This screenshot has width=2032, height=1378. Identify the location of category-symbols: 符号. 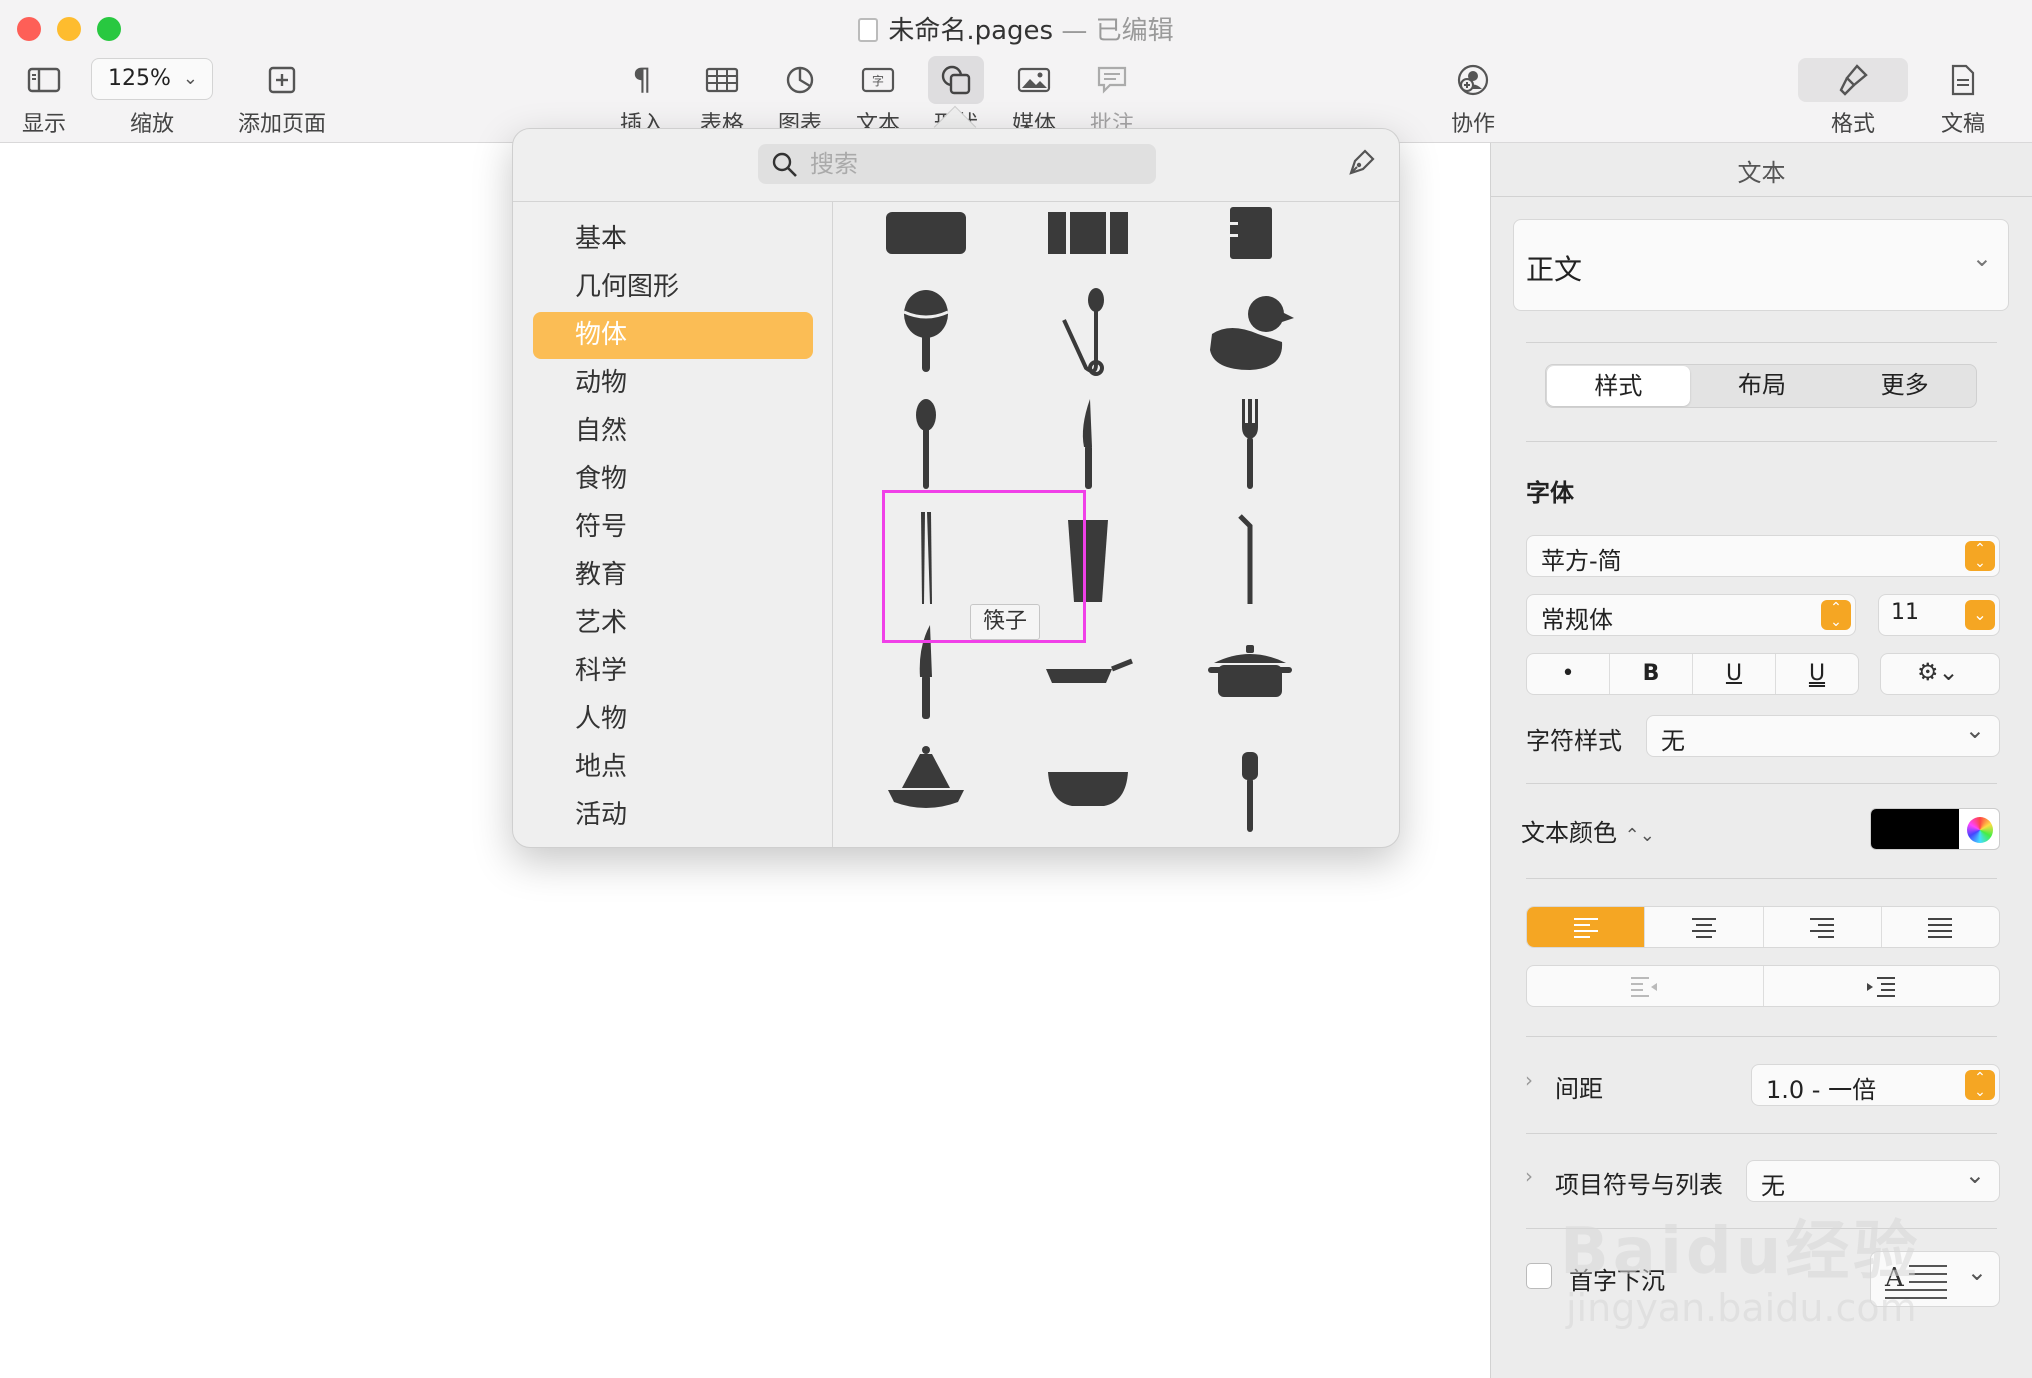
(673, 527).